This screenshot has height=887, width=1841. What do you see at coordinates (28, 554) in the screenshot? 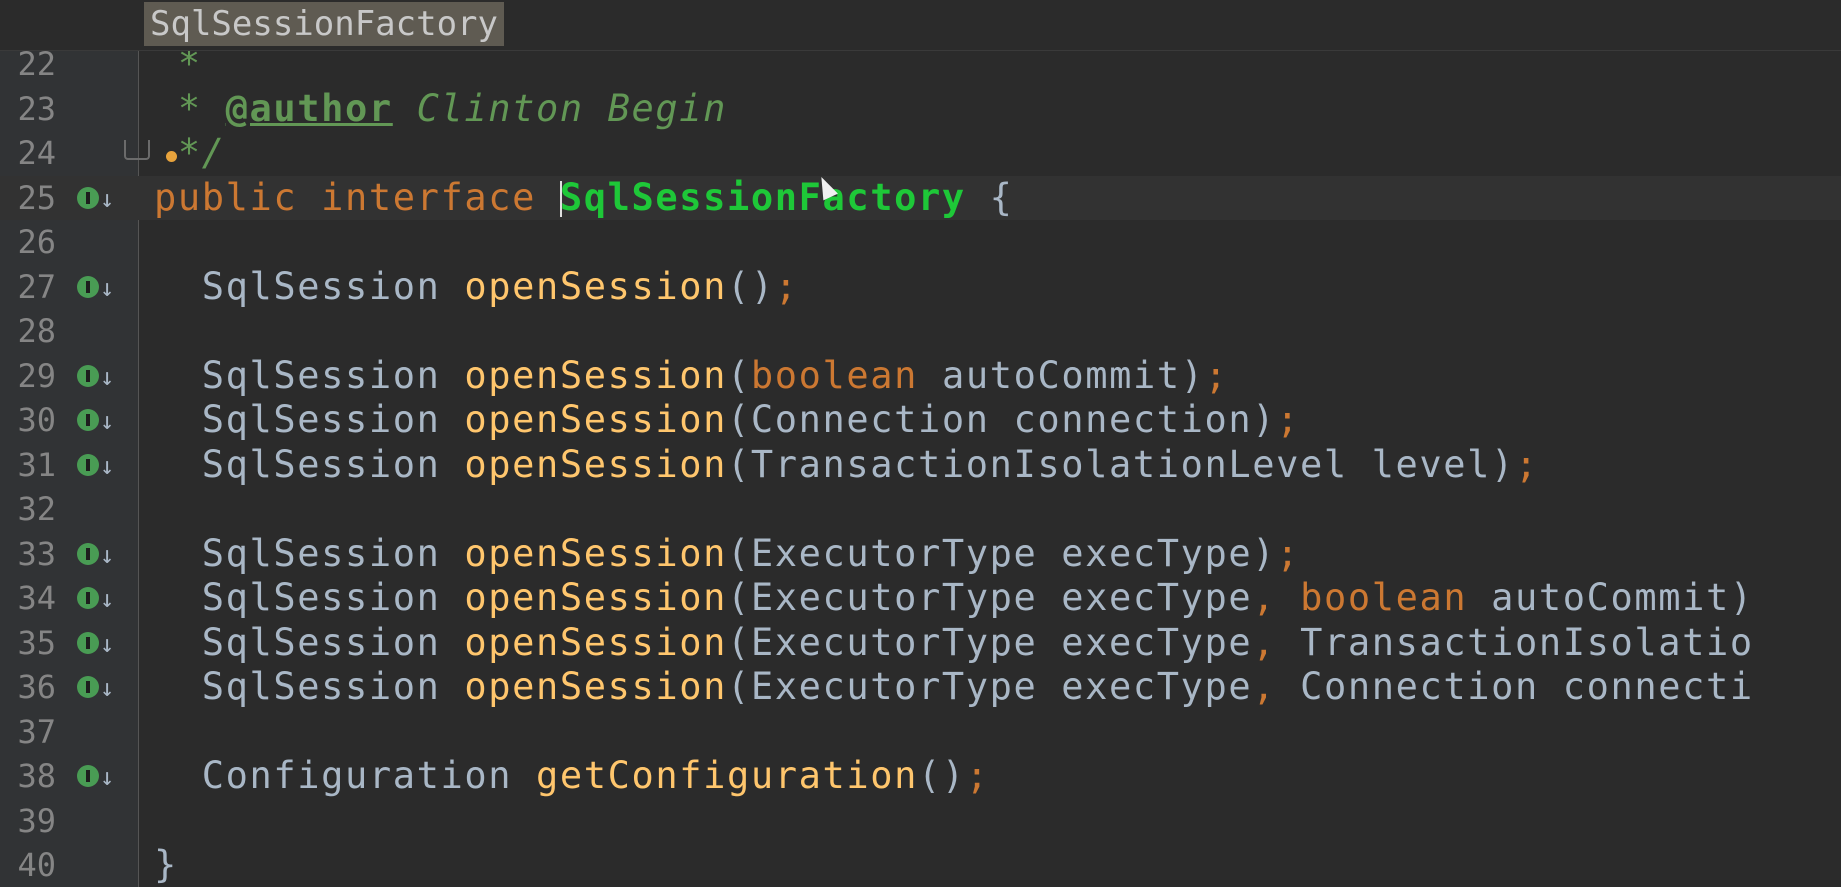
I see `line-number: 33` at bounding box center [28, 554].